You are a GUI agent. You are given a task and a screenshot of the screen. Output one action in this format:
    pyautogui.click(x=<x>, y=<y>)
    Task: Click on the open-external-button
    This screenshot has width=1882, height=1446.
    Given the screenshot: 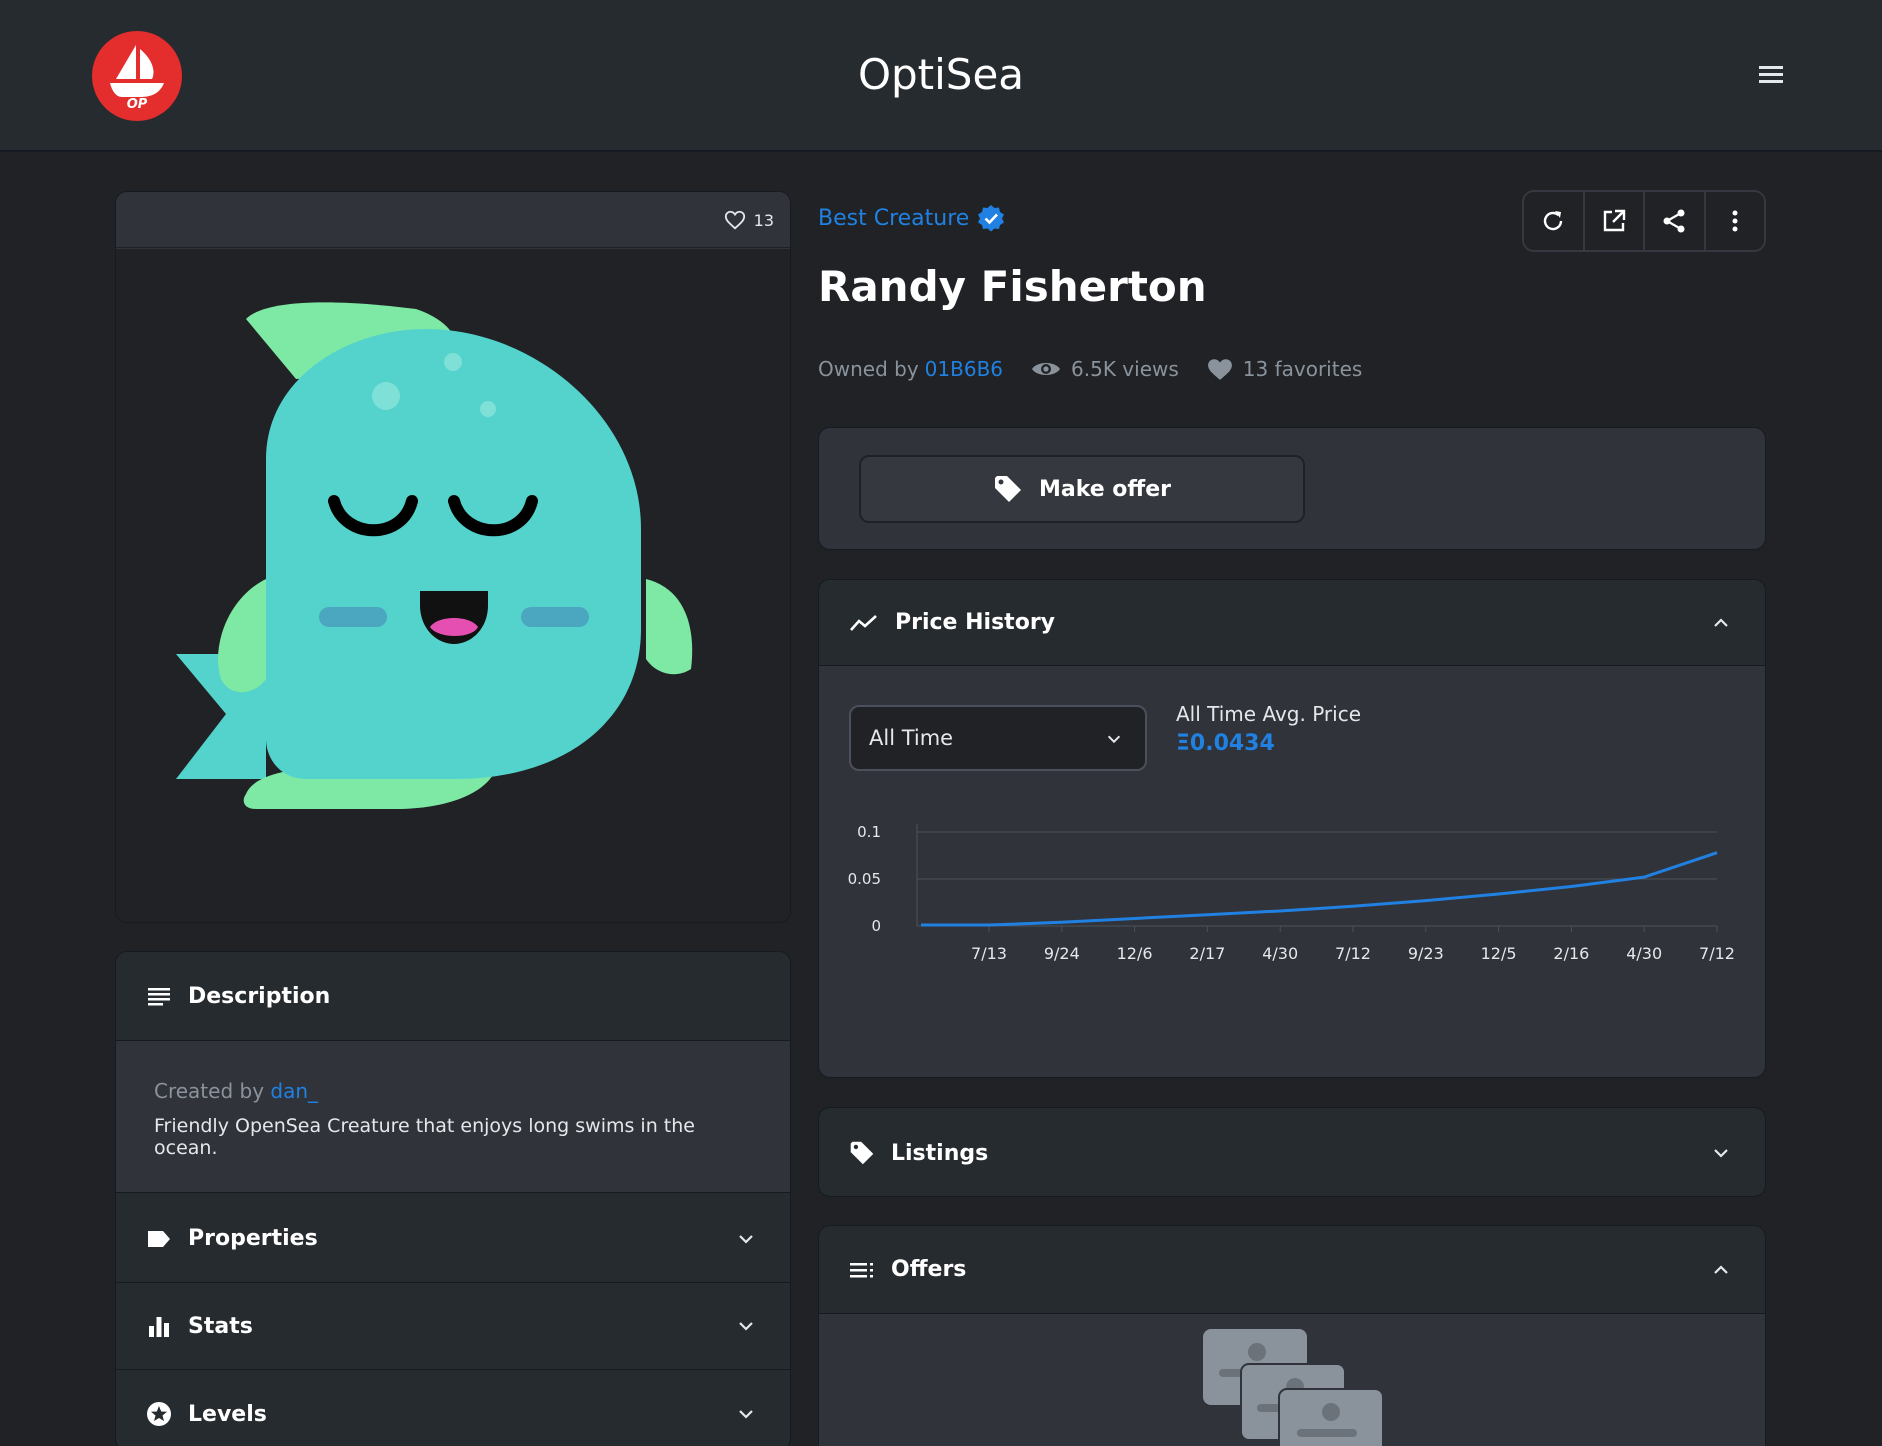 What is the action you would take?
    pyautogui.click(x=1615, y=221)
    